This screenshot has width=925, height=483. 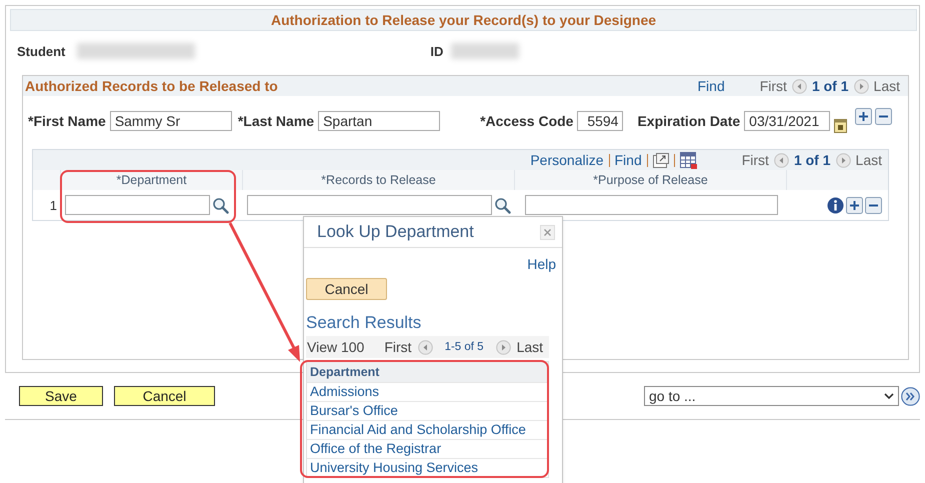 What do you see at coordinates (464, 347) in the screenshot?
I see `page-count: 1-5 of 5` at bounding box center [464, 347].